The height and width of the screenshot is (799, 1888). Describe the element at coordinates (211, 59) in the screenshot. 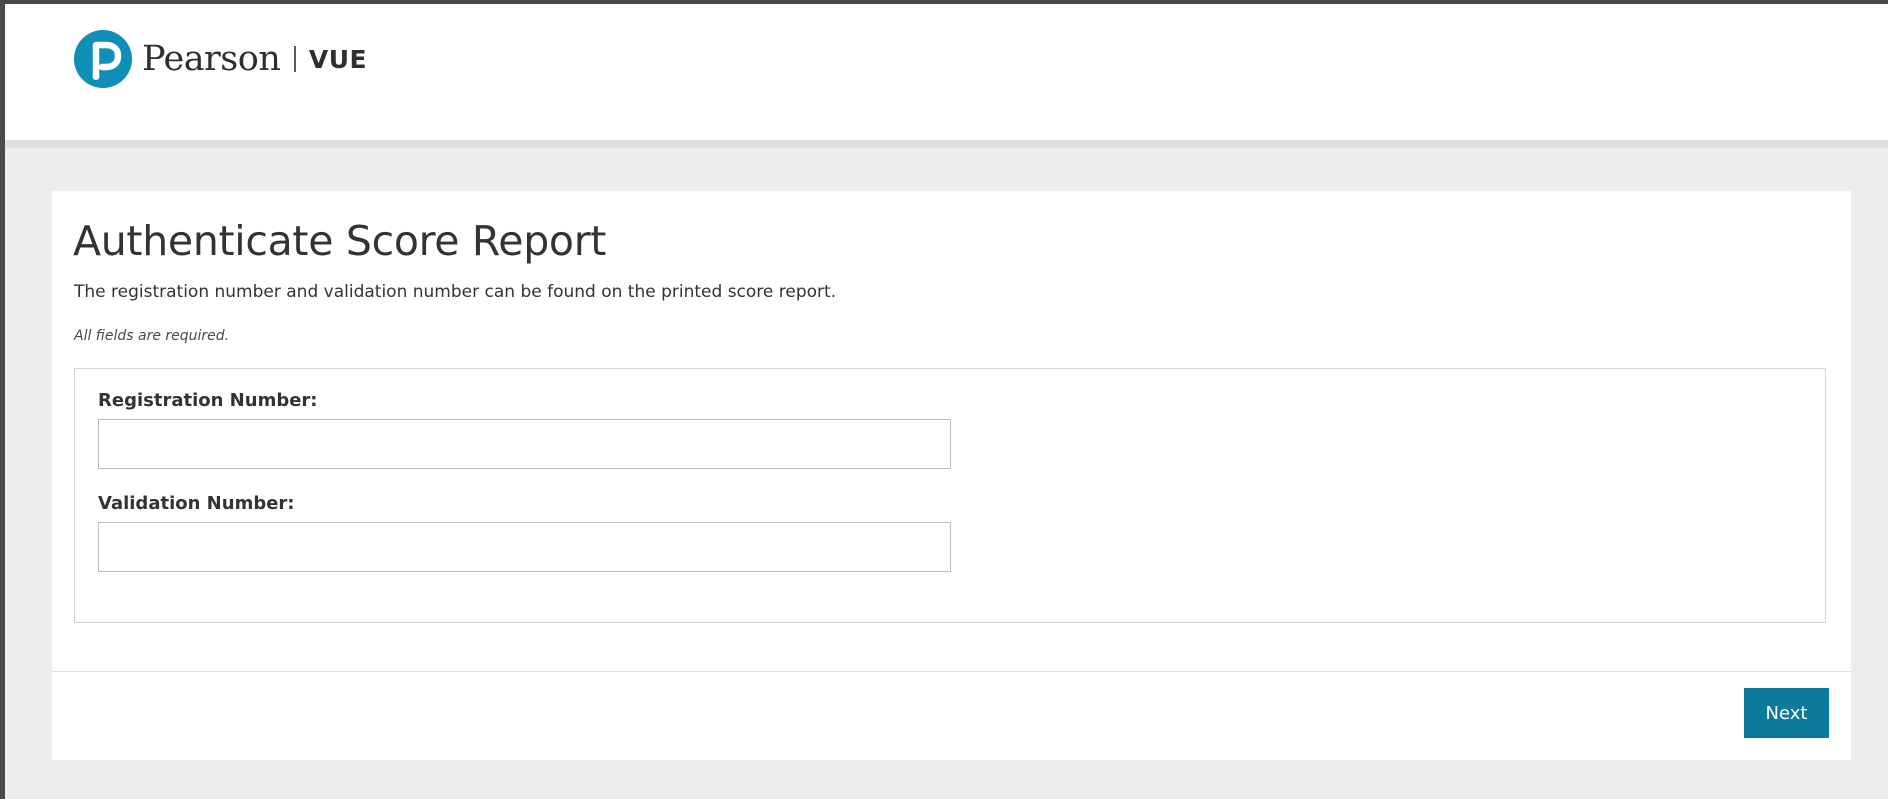

I see `brand-name: Pearson` at that location.